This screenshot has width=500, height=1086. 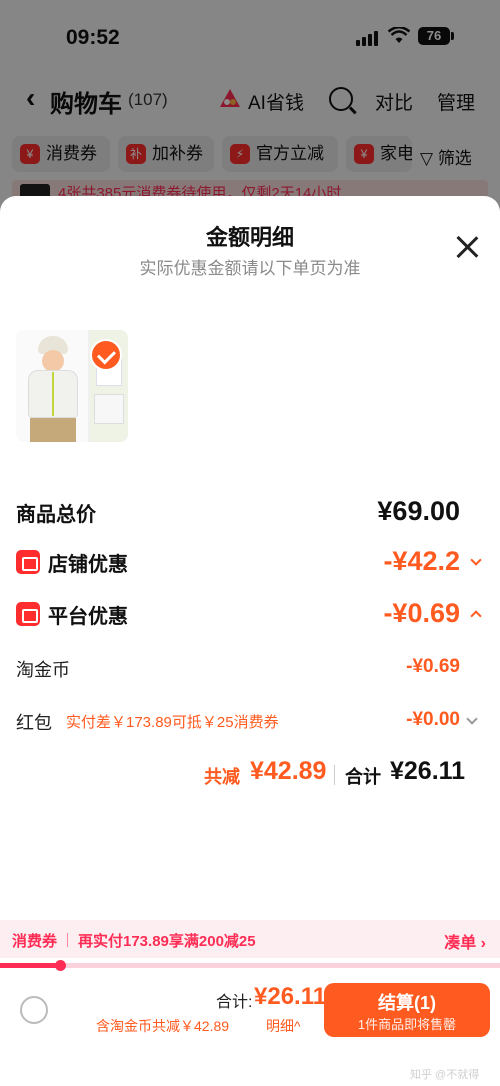 What do you see at coordinates (433, 666) in the screenshot?
I see `coins-value: -¥0.69` at bounding box center [433, 666].